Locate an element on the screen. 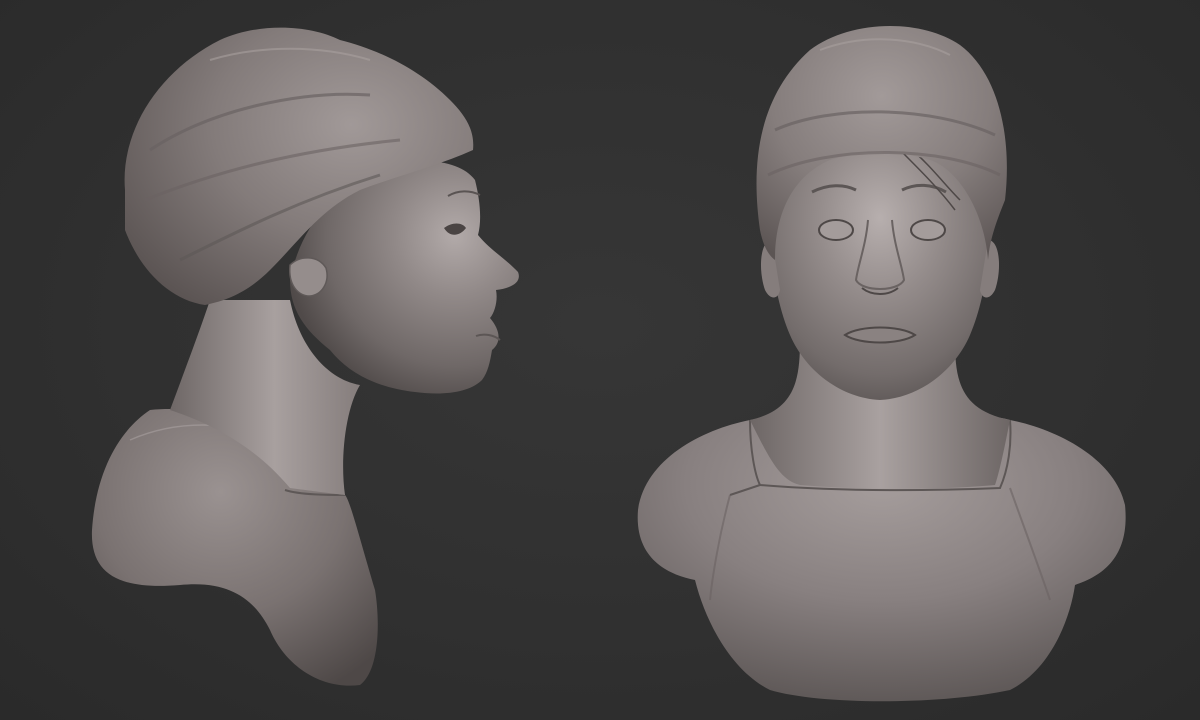 The height and width of the screenshot is (720, 1200). front-mouth is located at coordinates (880, 335).